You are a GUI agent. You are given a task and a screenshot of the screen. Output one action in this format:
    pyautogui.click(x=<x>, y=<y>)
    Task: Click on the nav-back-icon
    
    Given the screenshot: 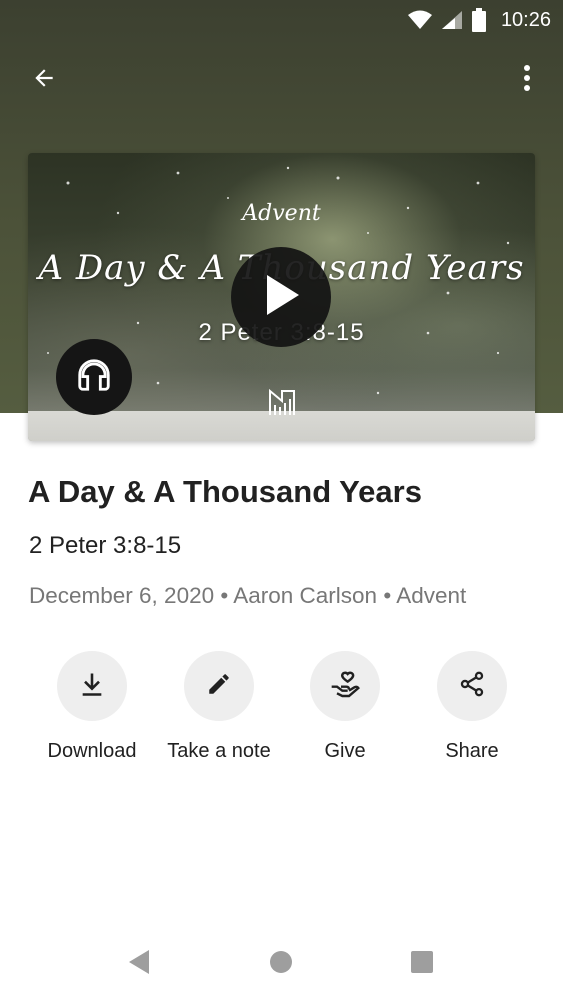 What is the action you would take?
    pyautogui.click(x=139, y=964)
    